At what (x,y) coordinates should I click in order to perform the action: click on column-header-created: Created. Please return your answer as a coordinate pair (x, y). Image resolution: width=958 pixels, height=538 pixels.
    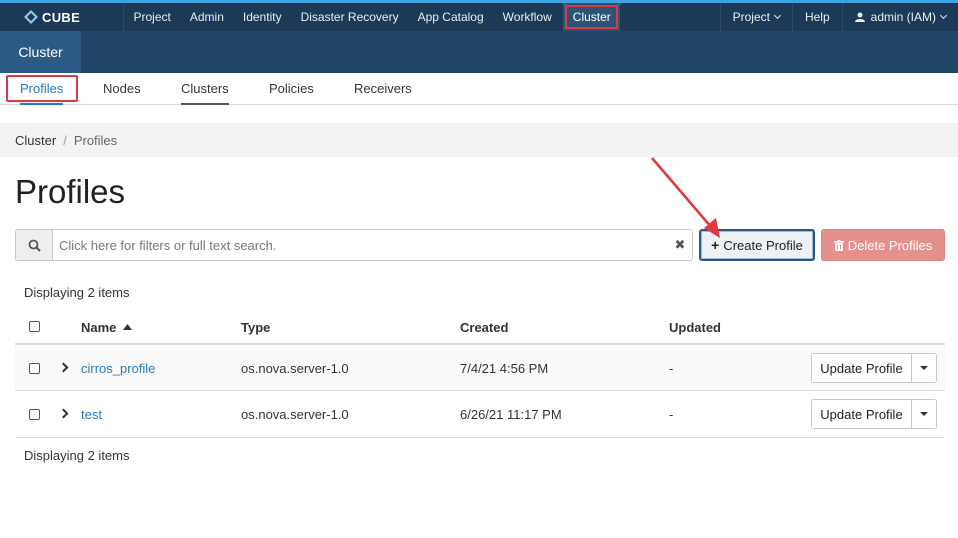
    Looking at the image, I should click on (484, 327).